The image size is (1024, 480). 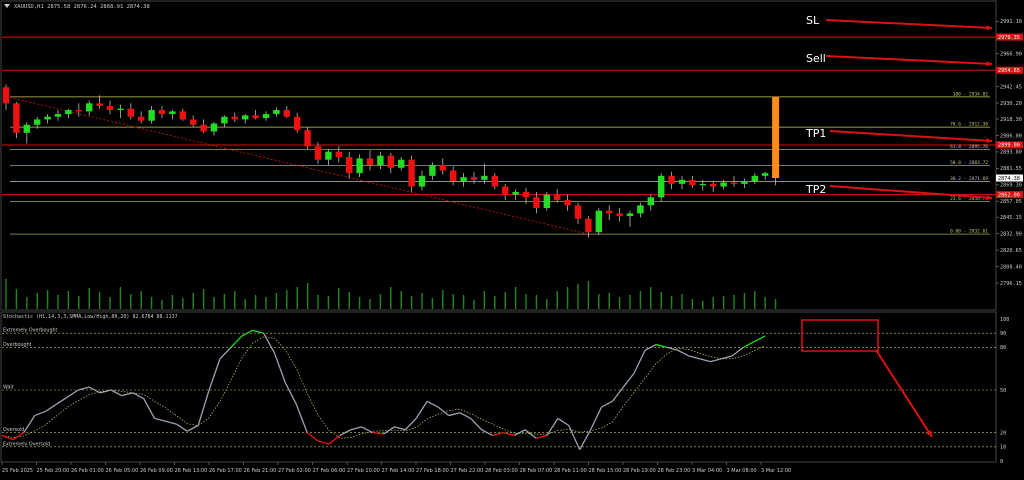 What do you see at coordinates (1009, 38) in the screenshot?
I see `price-marker-label: 2979.35` at bounding box center [1009, 38].